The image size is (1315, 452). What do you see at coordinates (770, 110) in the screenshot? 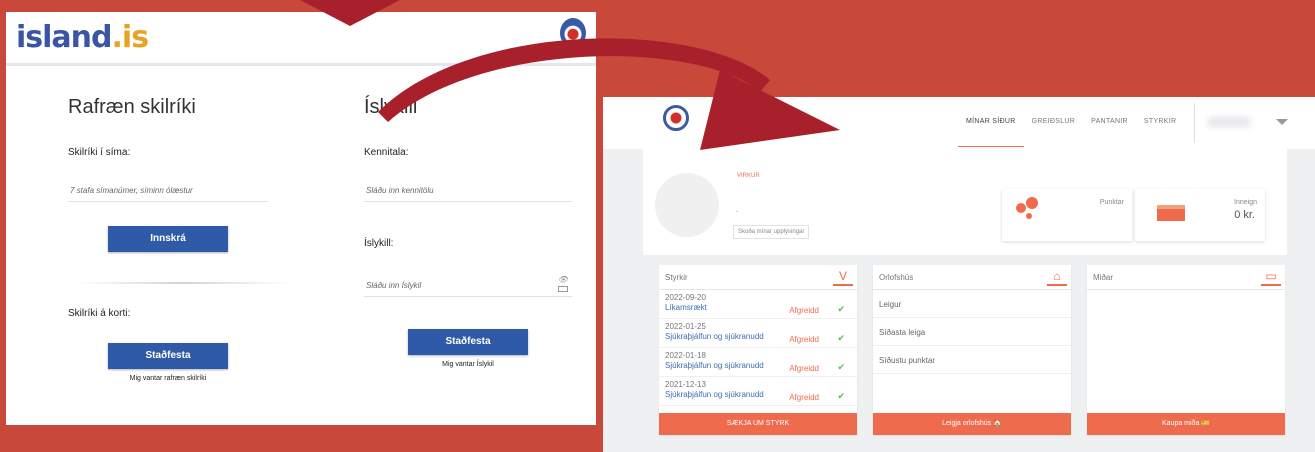
I see `curved-arrow-head` at bounding box center [770, 110].